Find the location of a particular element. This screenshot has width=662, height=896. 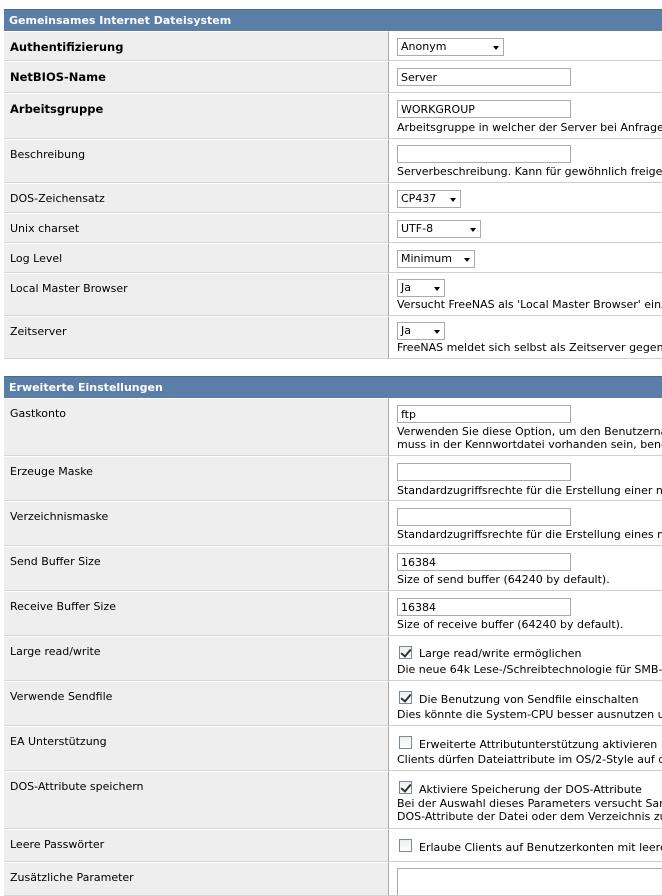

large-rw-checkbox-label: Large read/write ermöglichen is located at coordinates (500, 653).